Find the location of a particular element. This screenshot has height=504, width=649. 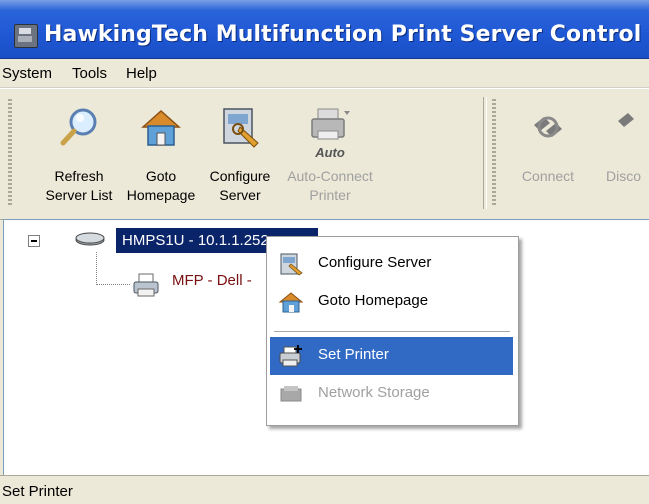

disconnect-button: Disco is located at coordinates (622, 154).